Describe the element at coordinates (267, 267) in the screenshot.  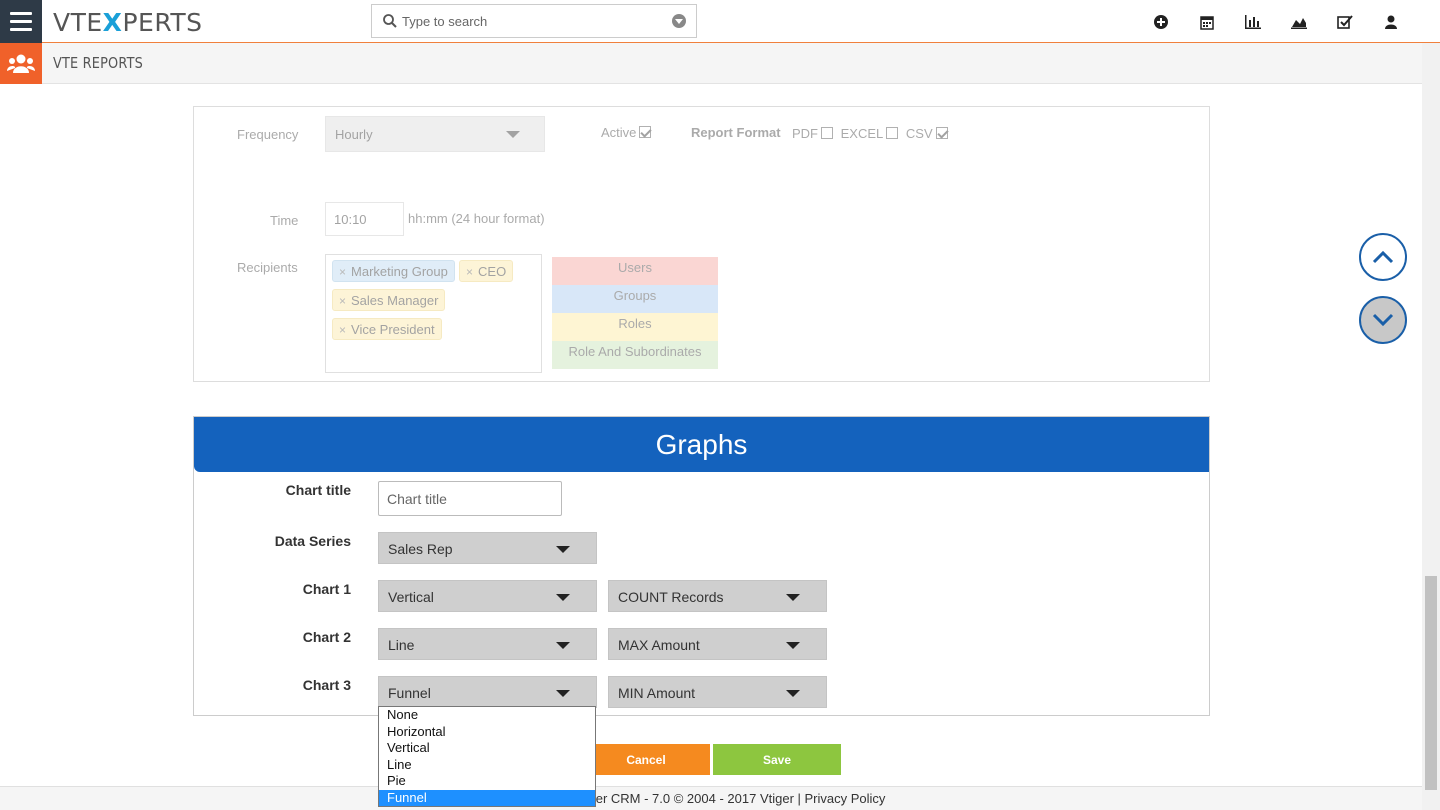
I see `recipients-label: Recipients` at that location.